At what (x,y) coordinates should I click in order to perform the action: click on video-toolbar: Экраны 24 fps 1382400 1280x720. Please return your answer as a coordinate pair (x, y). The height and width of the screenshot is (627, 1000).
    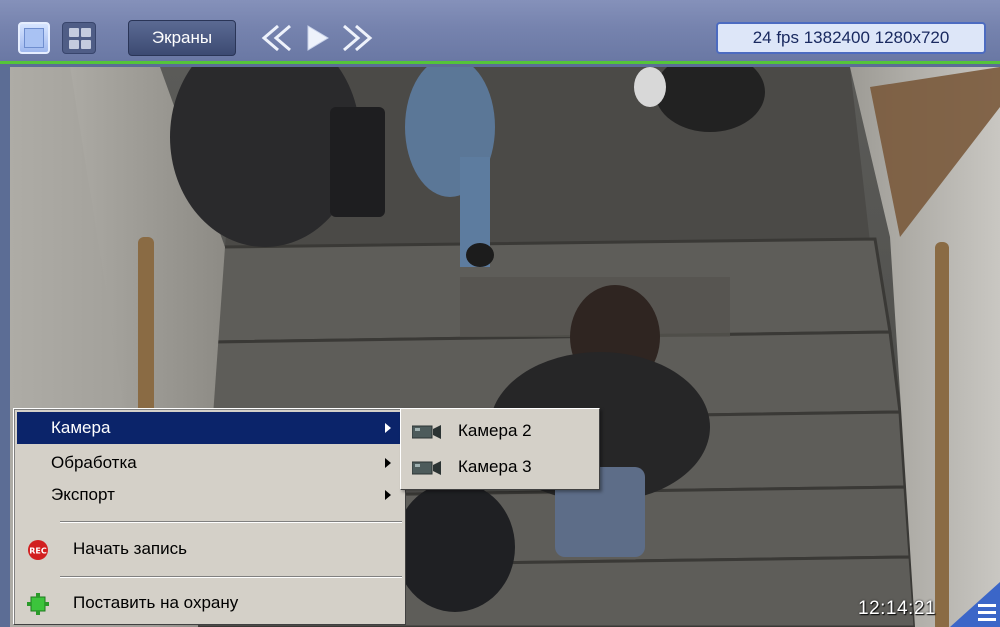
    Looking at the image, I should click on (500, 32).